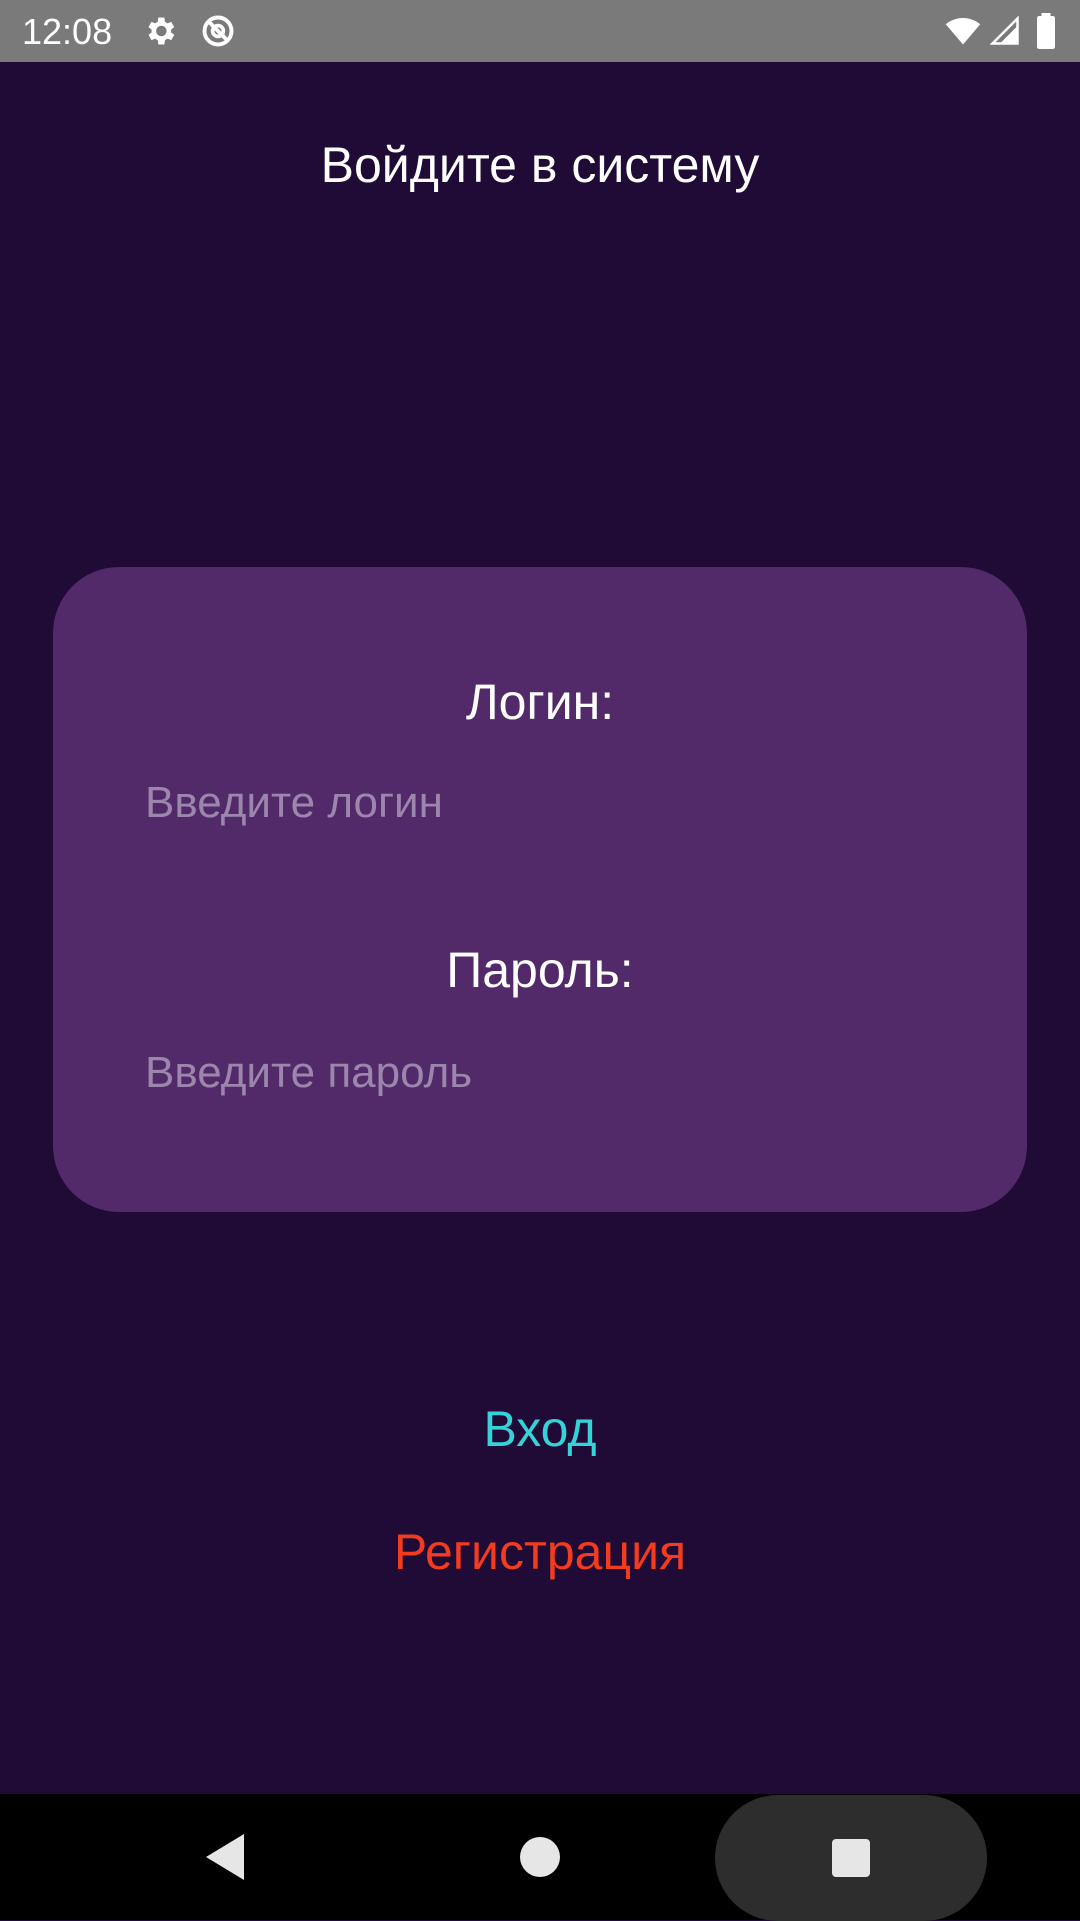  Describe the element at coordinates (963, 31) in the screenshot. I see `wifi-icon` at that location.